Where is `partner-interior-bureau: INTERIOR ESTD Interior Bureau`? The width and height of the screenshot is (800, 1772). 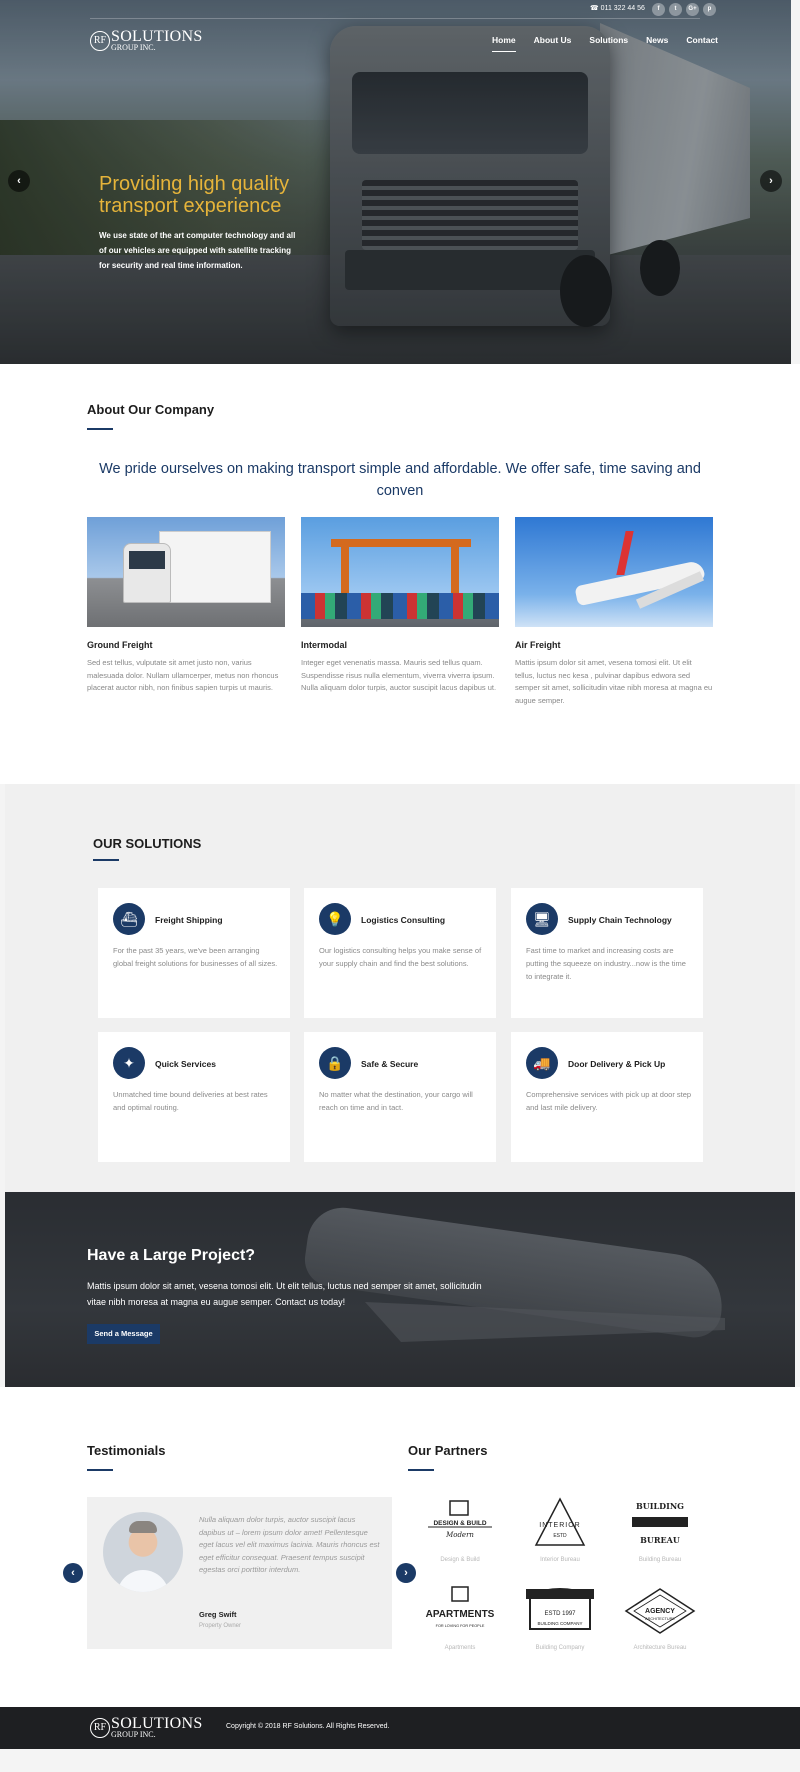
partner-interior-bureau: INTERIOR ESTD Interior Bureau is located at coordinates (560, 1537).